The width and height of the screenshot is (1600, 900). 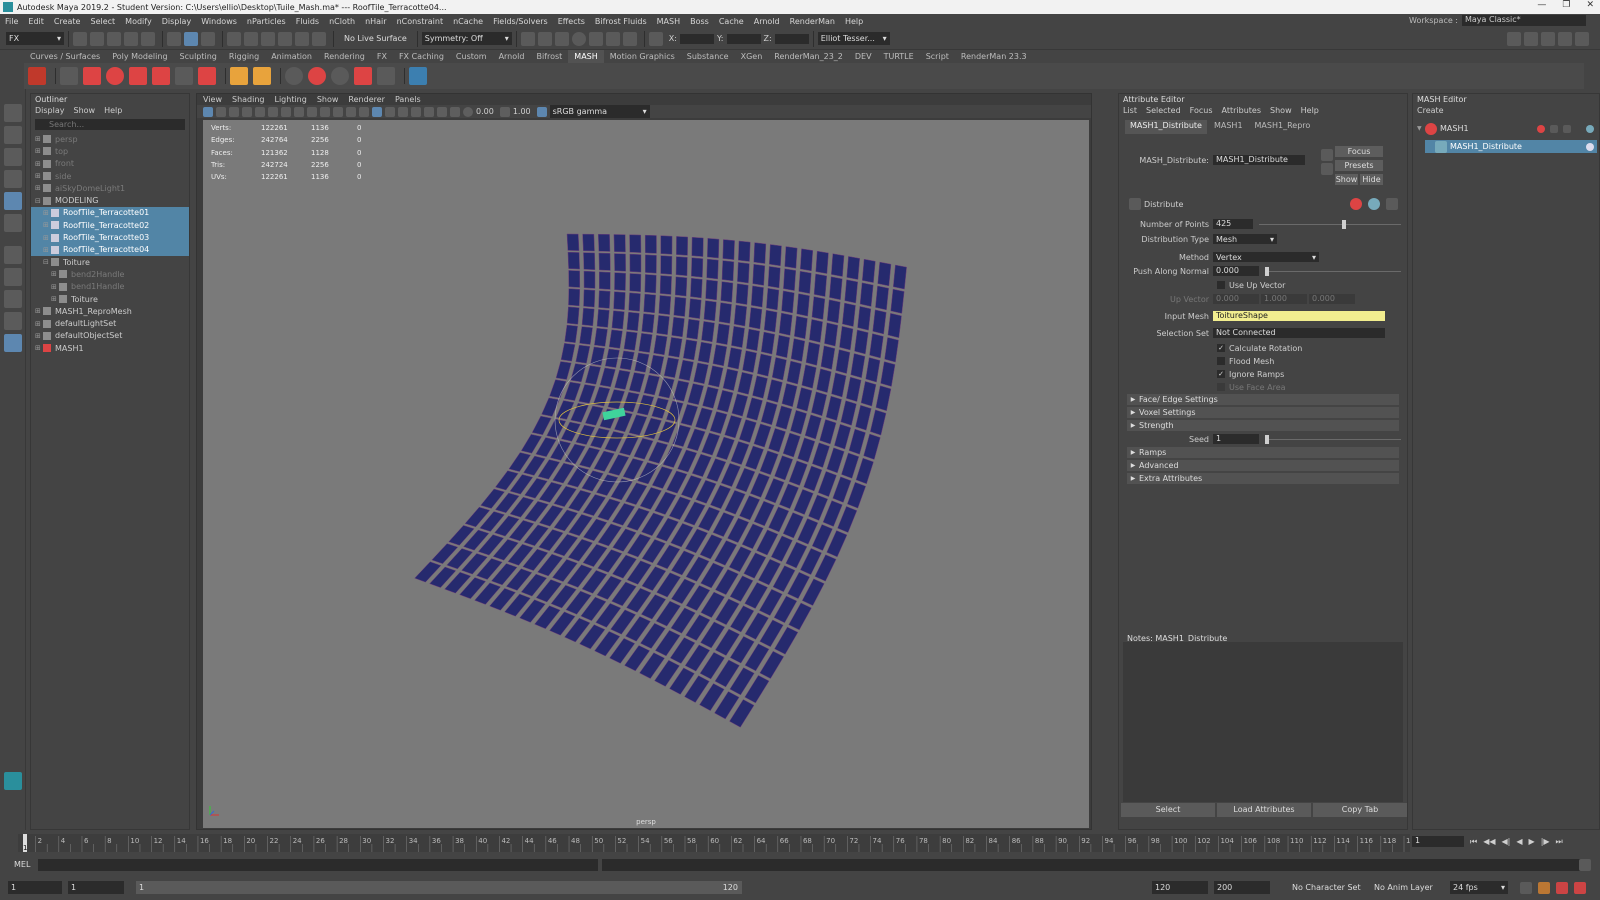 What do you see at coordinates (466, 38) in the screenshot?
I see `symmetry-dropdown: Symmetry: Off ▾` at bounding box center [466, 38].